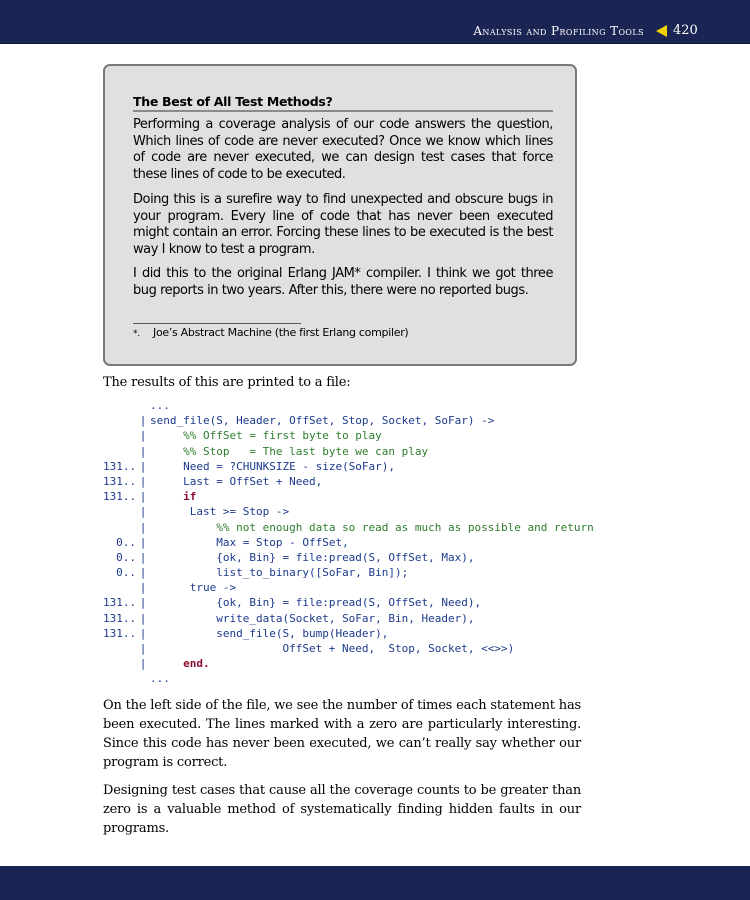  I want to click on page-number: 420, so click(685, 30).